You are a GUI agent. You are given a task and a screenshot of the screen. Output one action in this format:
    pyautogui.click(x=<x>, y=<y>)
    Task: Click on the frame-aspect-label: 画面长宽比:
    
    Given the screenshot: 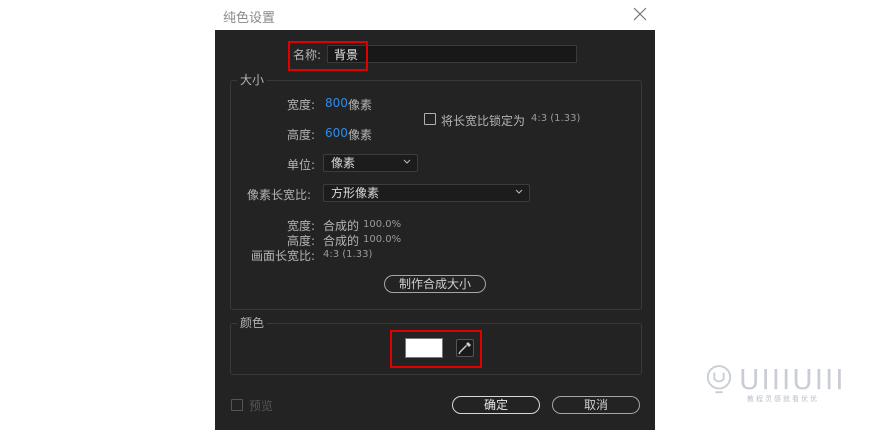 What is the action you would take?
    pyautogui.click(x=283, y=256)
    